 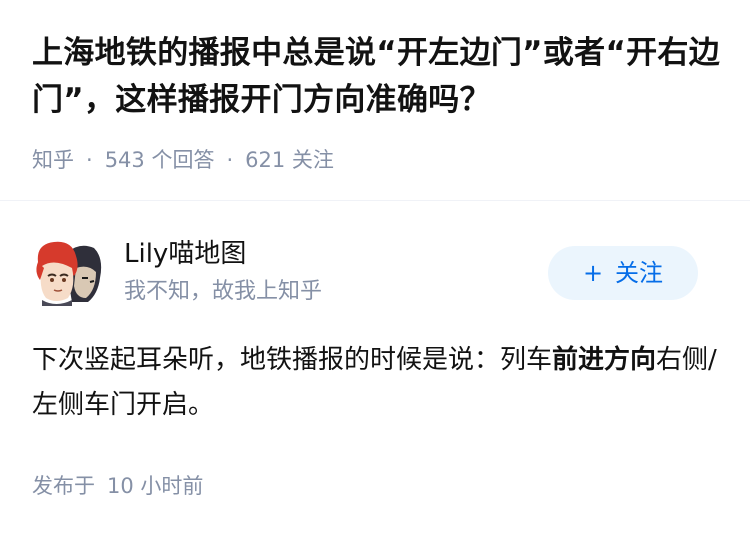 I want to click on author-card: Lily喵地图 我不知，故我上知乎 + 关注, so click(x=375, y=272).